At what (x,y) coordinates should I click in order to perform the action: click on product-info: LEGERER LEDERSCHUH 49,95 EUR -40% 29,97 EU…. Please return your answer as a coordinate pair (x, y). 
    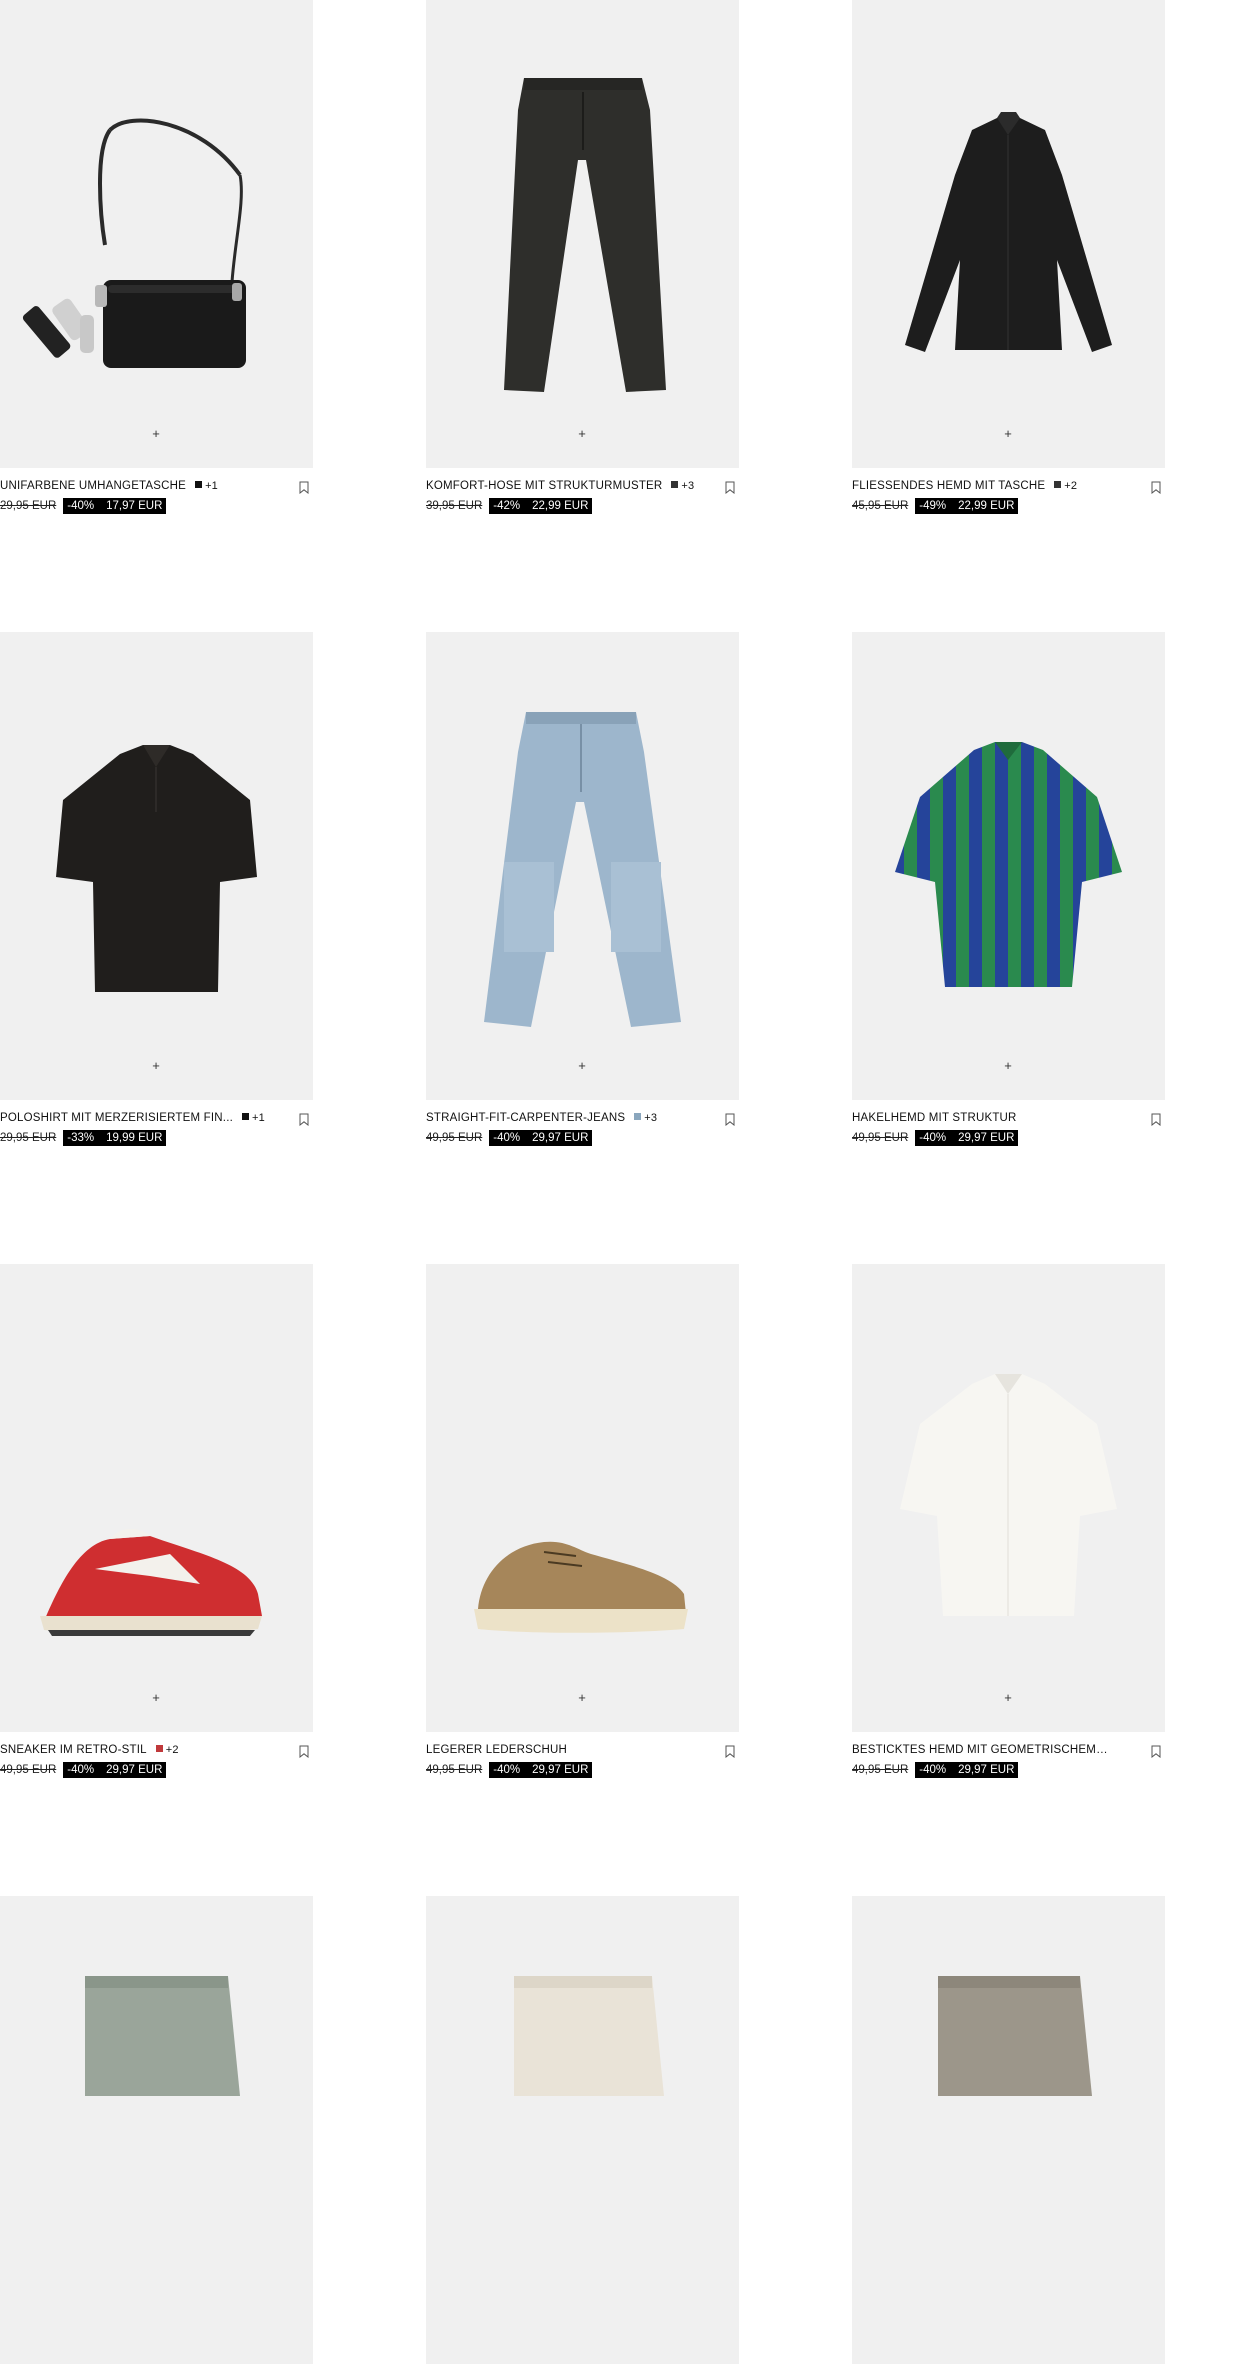
    Looking at the image, I should click on (582, 1764).